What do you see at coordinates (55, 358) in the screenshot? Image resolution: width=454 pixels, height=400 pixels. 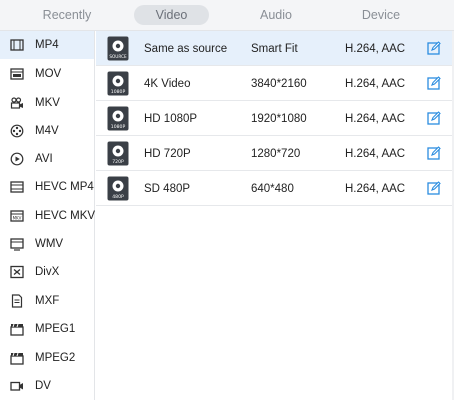 I see `sidebar-item-label: MPEG2` at bounding box center [55, 358].